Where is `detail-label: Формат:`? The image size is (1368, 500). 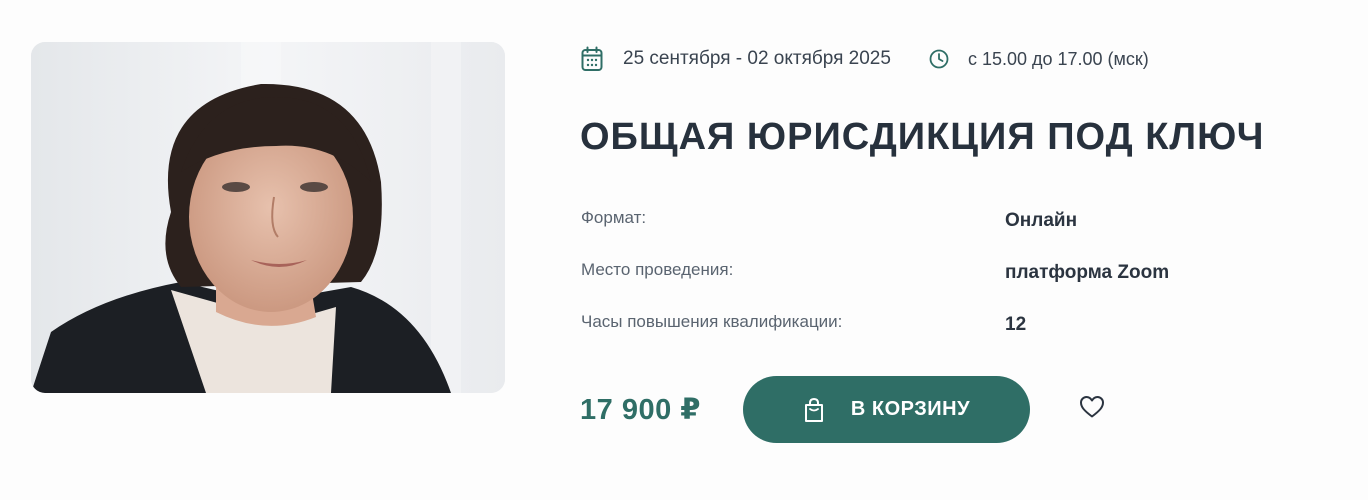
detail-label: Формат: is located at coordinates (614, 217).